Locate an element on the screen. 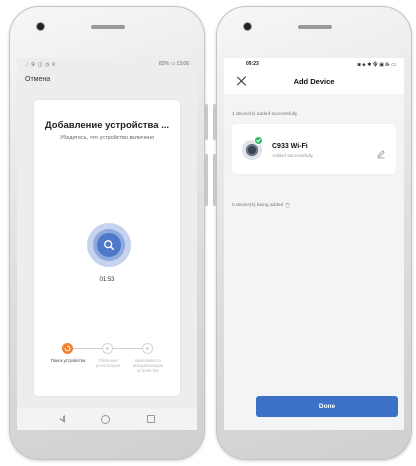 This screenshot has width=416, height=466. edit-icon is located at coordinates (381, 152).